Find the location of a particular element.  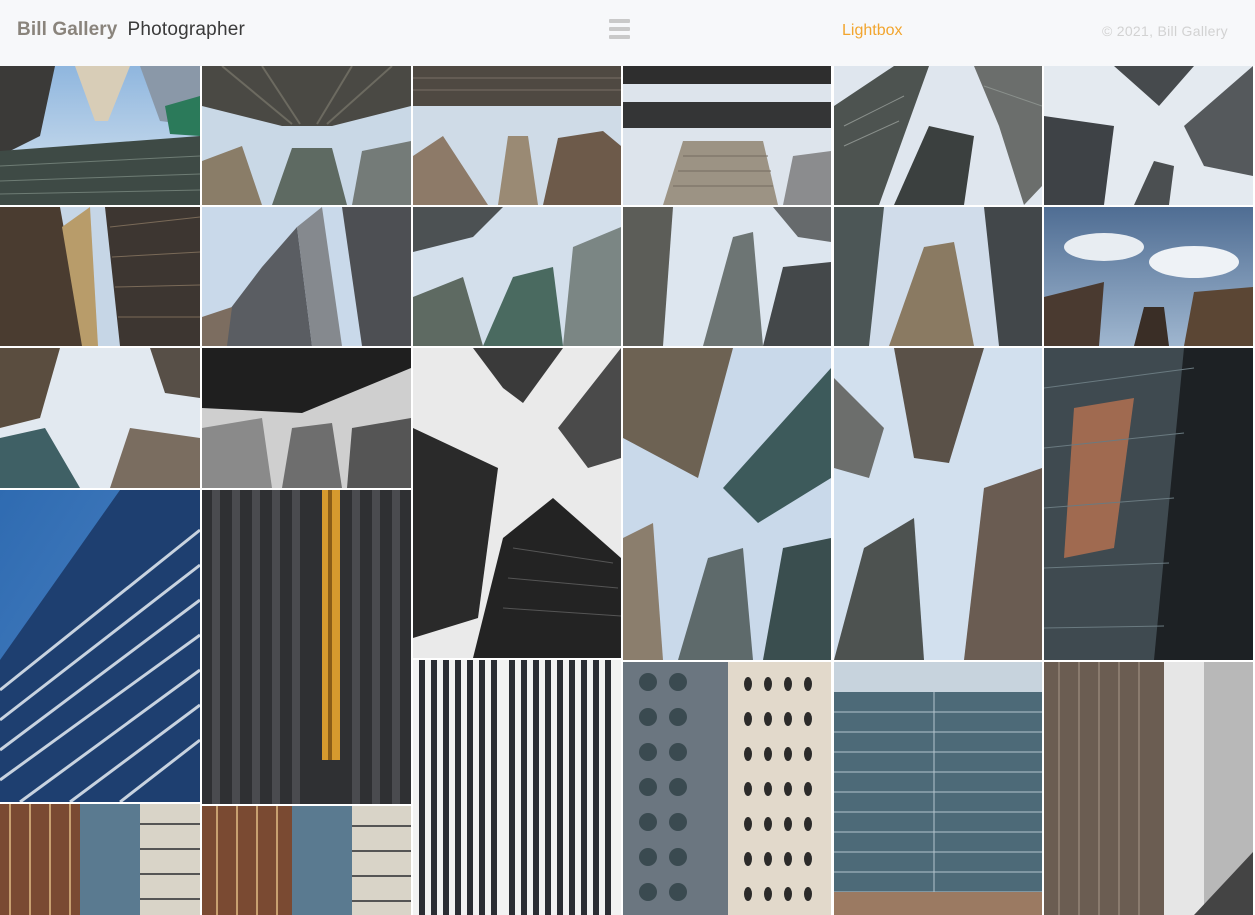

copyright-text: © 2021, Bill Gallery is located at coordinates (1164, 31).